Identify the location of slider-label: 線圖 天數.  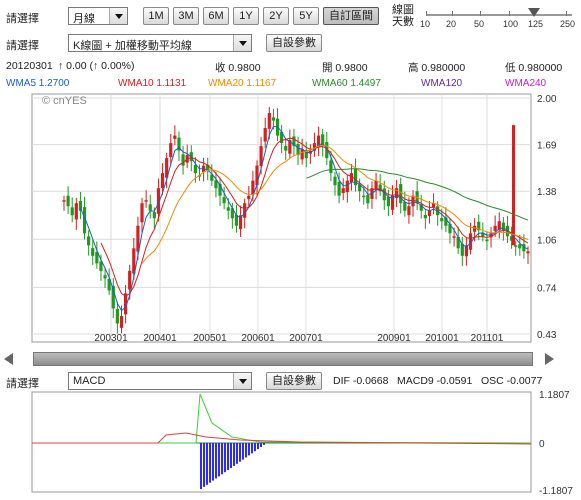
(403, 16).